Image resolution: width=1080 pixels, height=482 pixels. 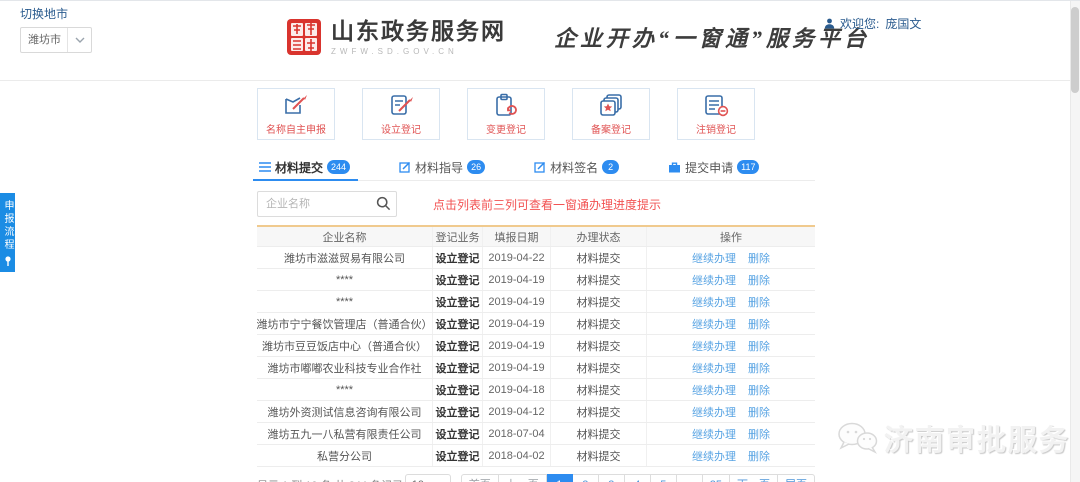 What do you see at coordinates (299, 167) in the screenshot?
I see `tab-label: 材料提交` at bounding box center [299, 167].